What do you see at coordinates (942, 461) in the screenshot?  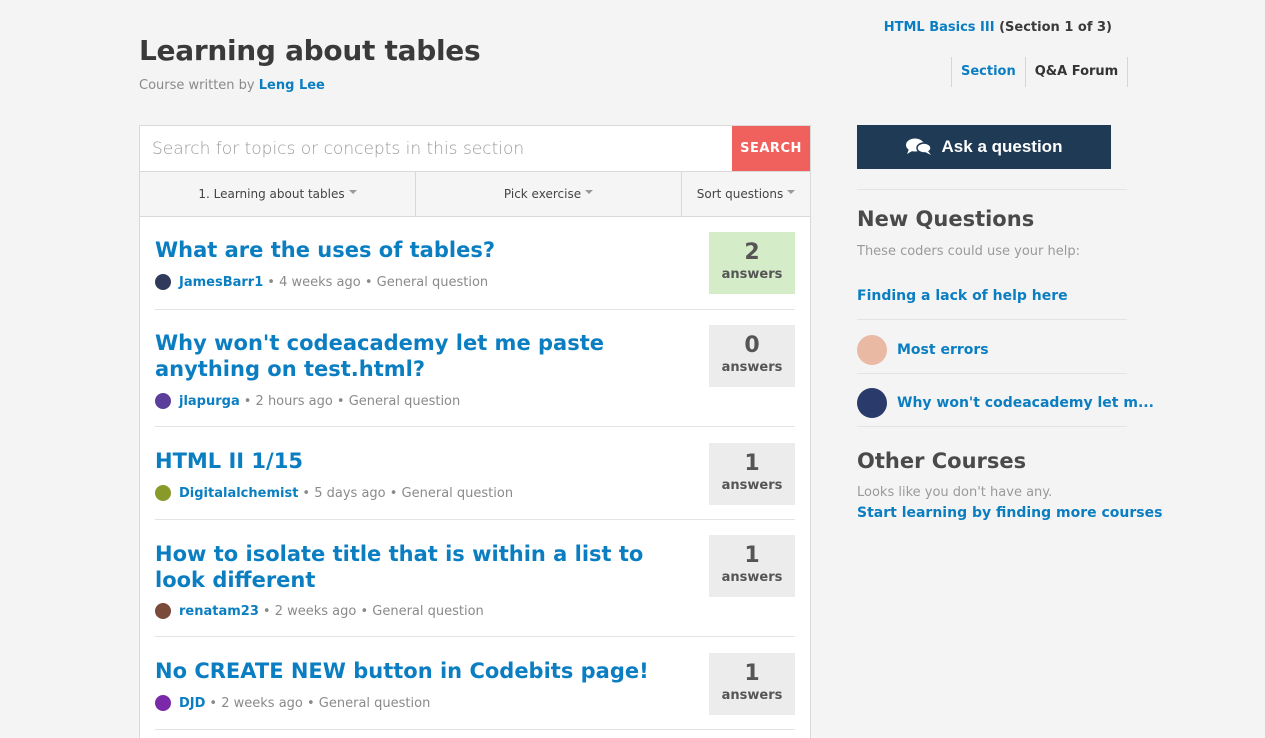 I see `other-courses-heading: Other Courses` at bounding box center [942, 461].